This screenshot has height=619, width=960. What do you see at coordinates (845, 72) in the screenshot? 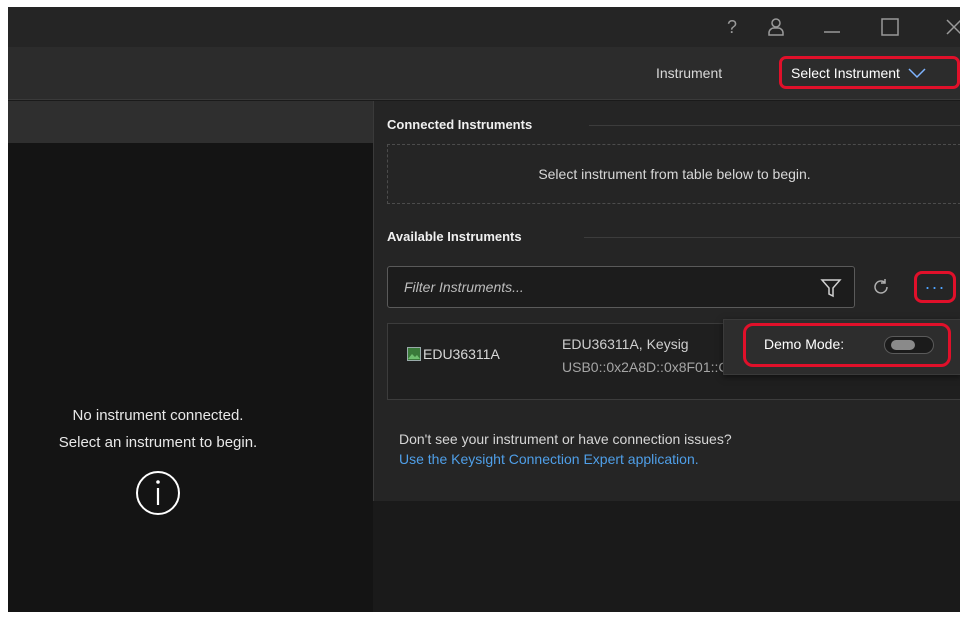
I see `select-instrument-label: Select Instrument` at bounding box center [845, 72].